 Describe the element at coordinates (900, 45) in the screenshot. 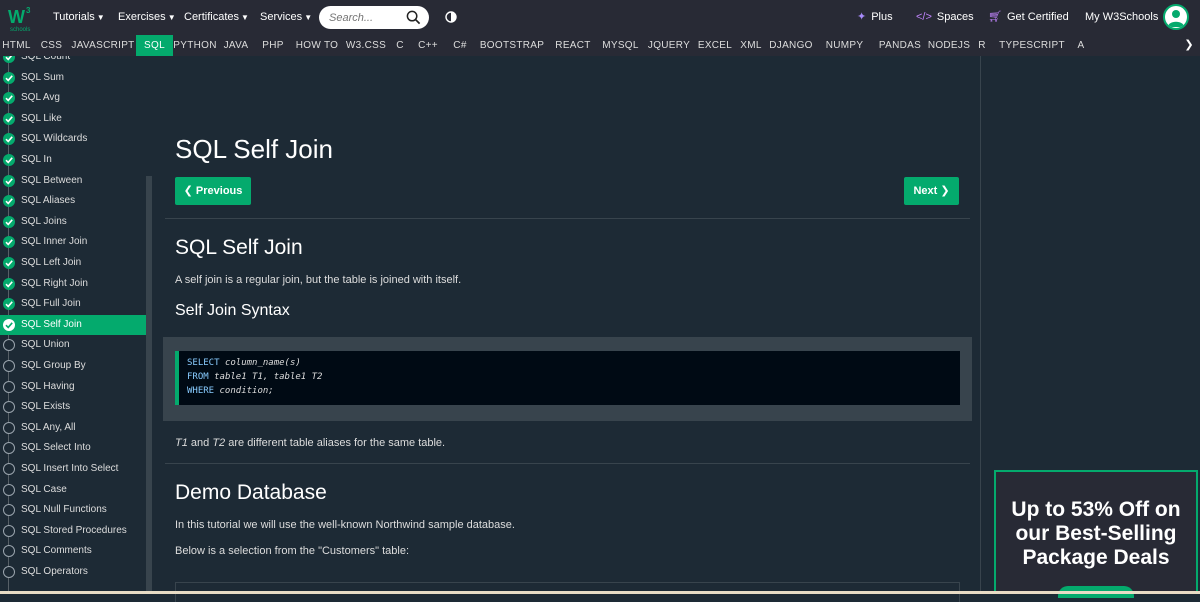

I see `tab-pandas: PANDAS` at that location.